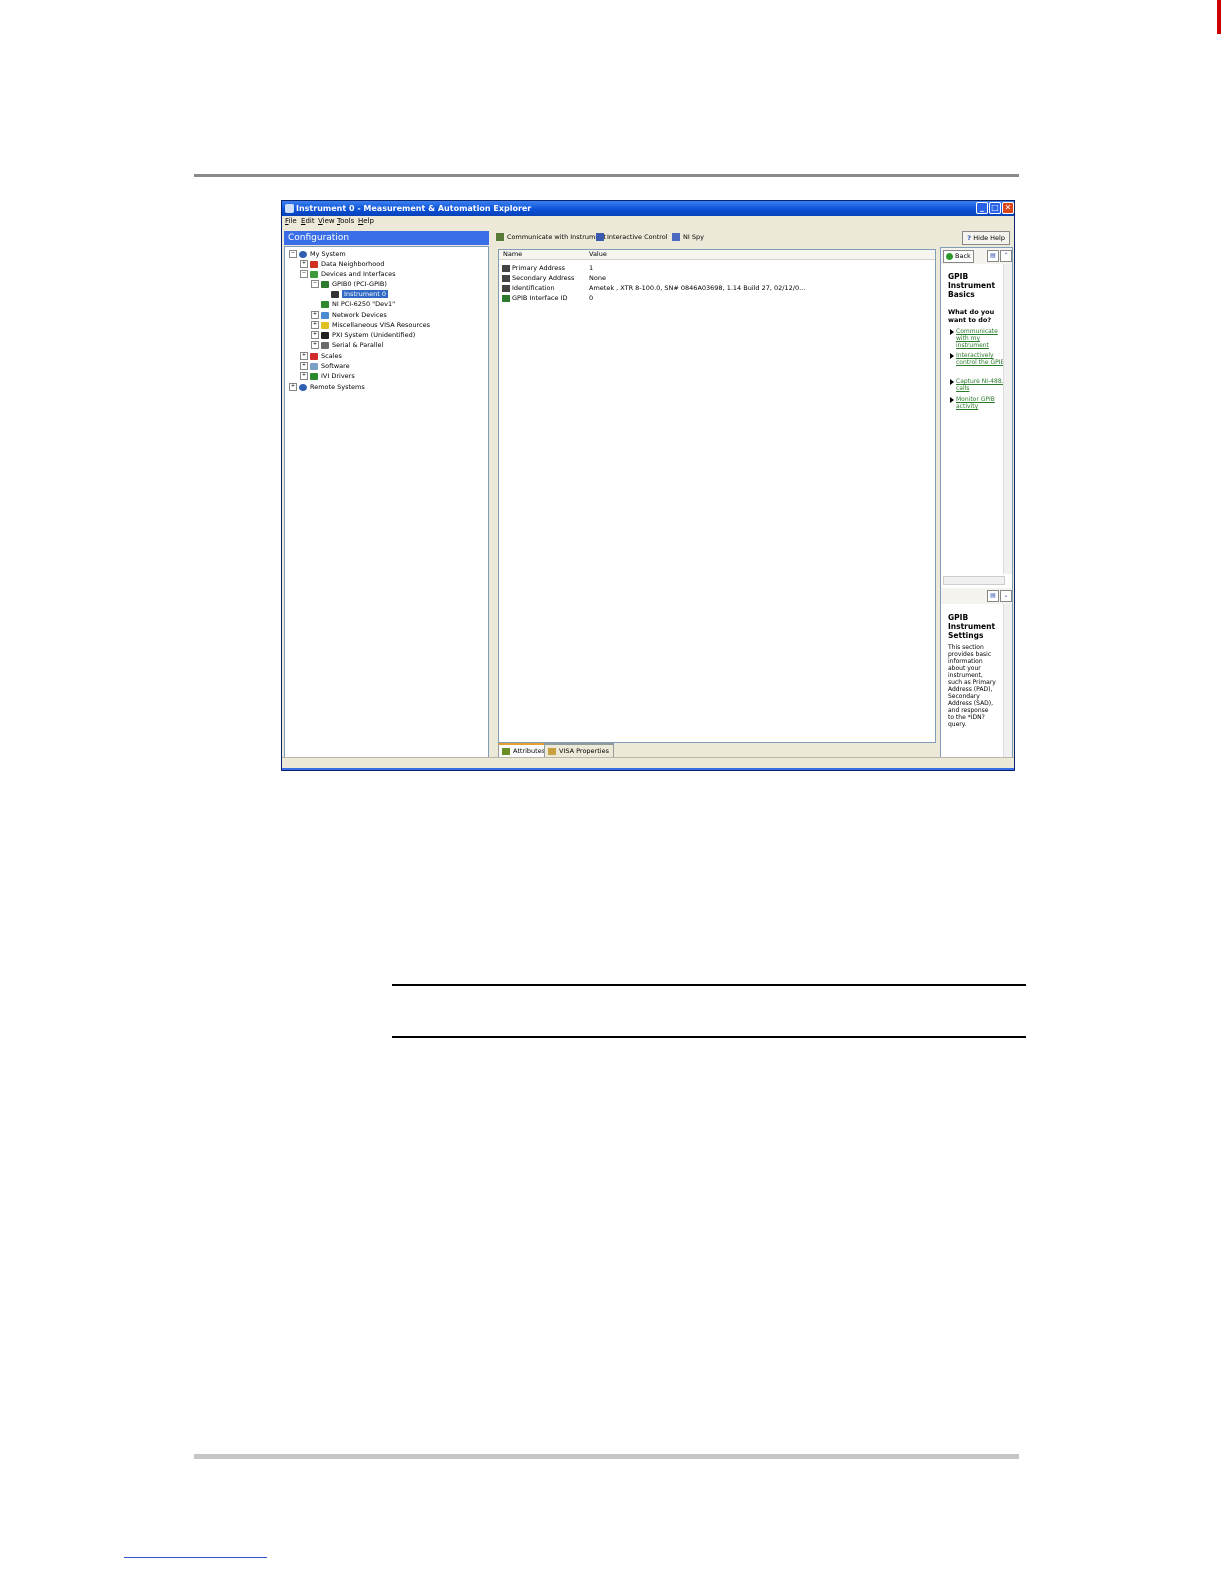 This screenshot has width=1224, height=1584. What do you see at coordinates (325, 284) in the screenshot?
I see `gpib-board-icon` at bounding box center [325, 284].